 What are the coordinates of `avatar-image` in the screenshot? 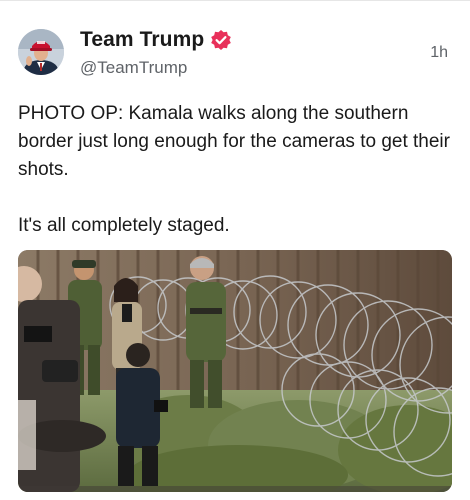 It's located at (41, 52).